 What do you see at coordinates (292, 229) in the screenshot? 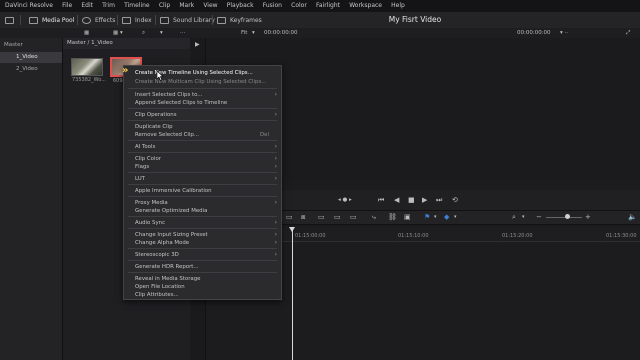
I see `playhead-handle` at bounding box center [292, 229].